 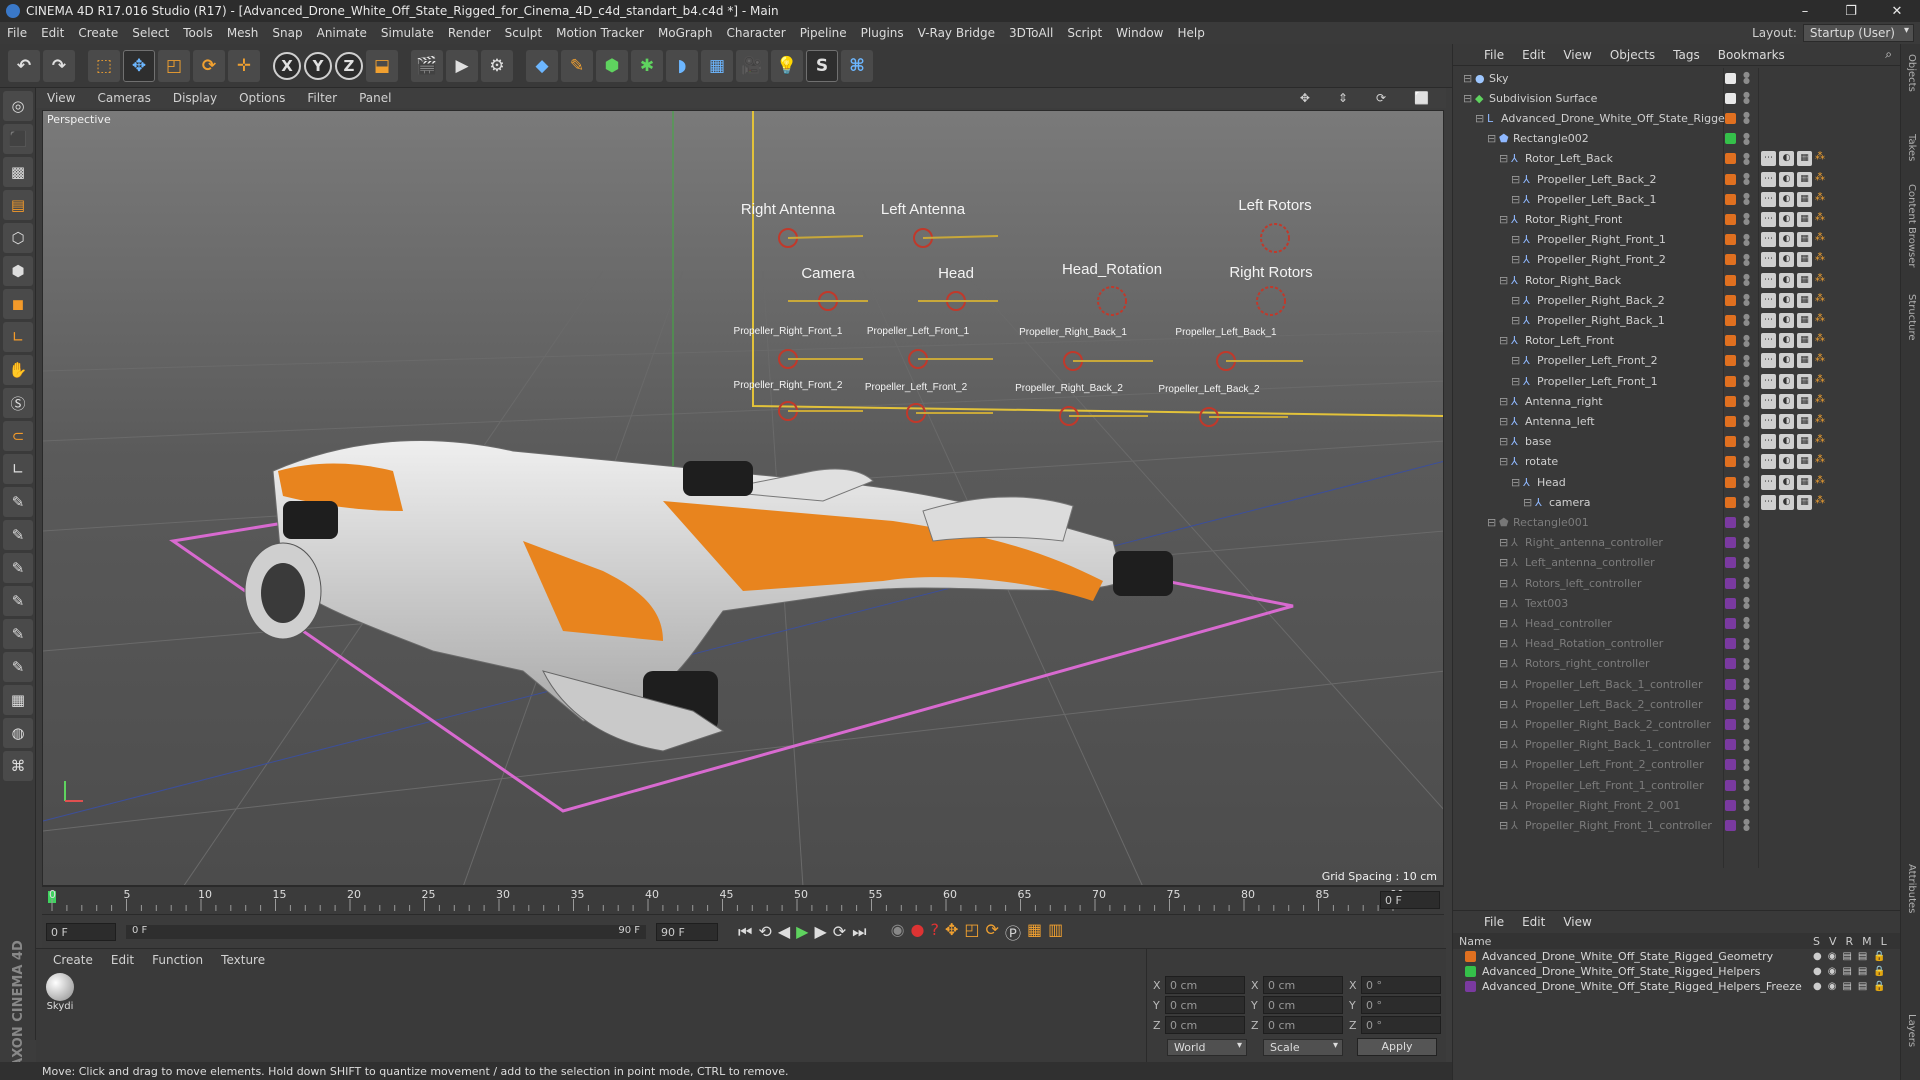 I want to click on next-frame-icon: ▶, so click(x=820, y=932).